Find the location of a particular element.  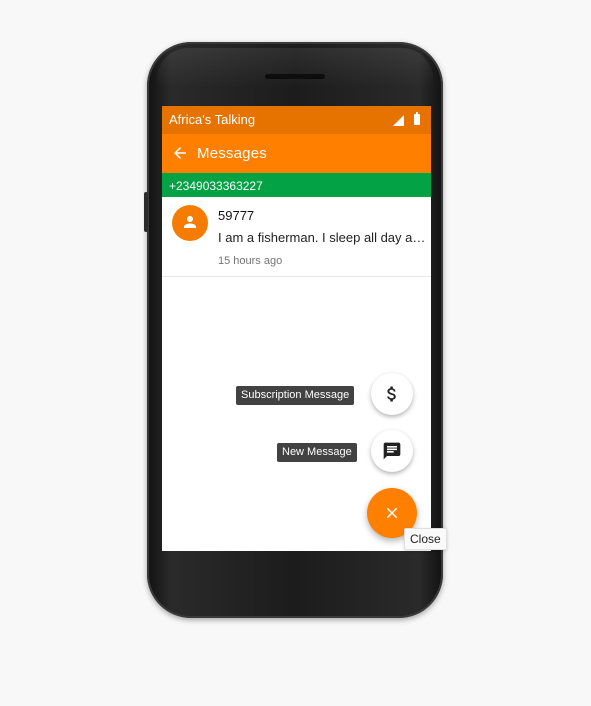

phone-number: +2349033363227 is located at coordinates (216, 186).